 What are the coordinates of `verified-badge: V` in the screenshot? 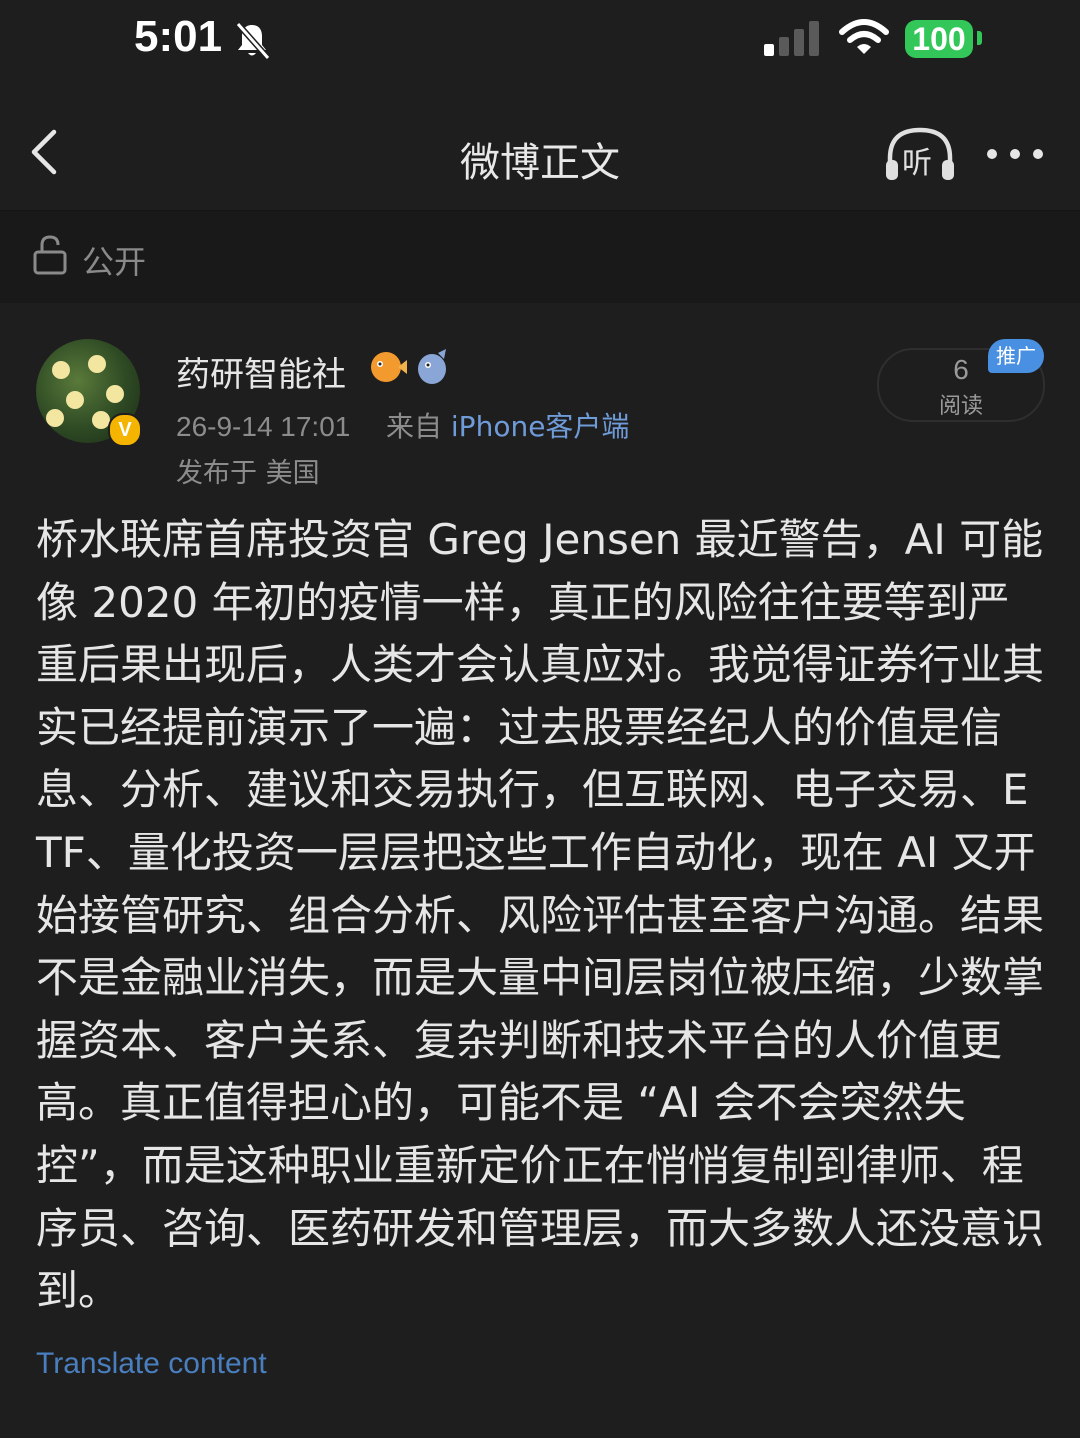 It's located at (125, 430).